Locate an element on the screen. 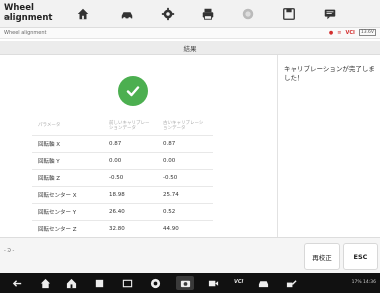 The width and height of the screenshot is (380, 293). car-switch-icon is located at coordinates (127, 16).